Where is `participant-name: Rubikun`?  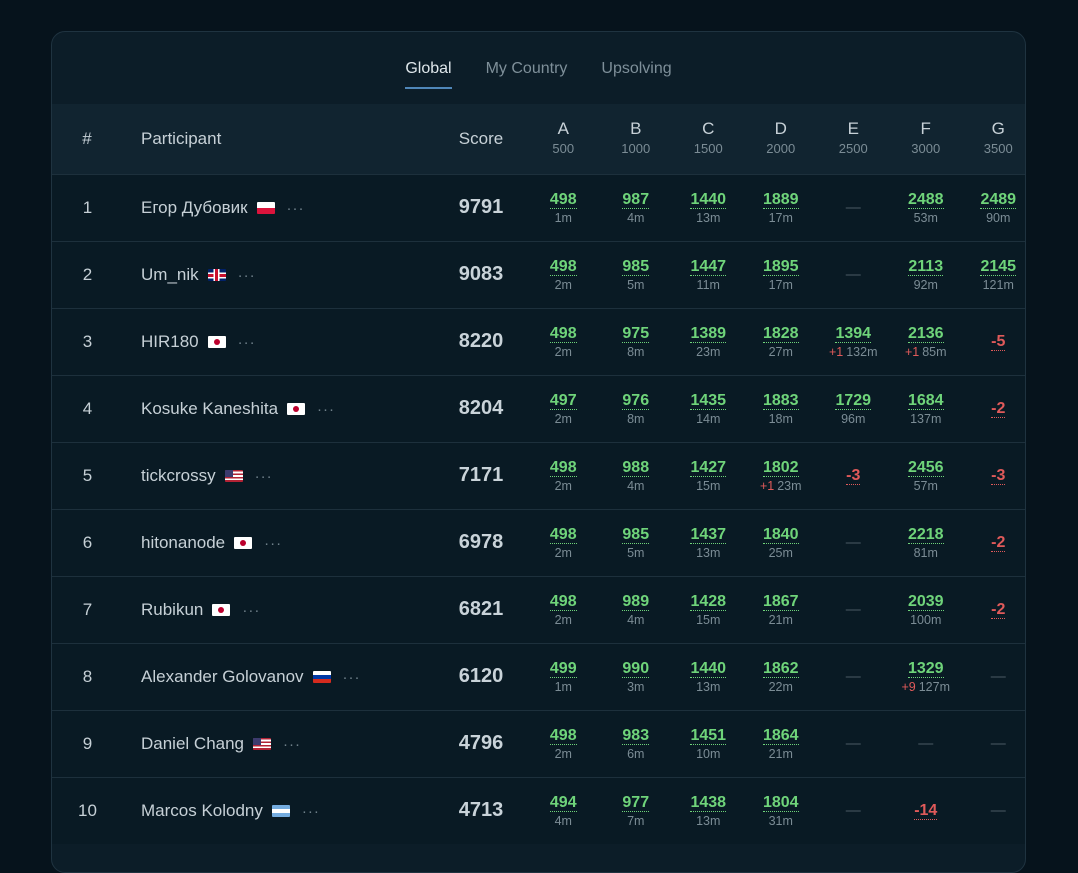 participant-name: Rubikun is located at coordinates (172, 609).